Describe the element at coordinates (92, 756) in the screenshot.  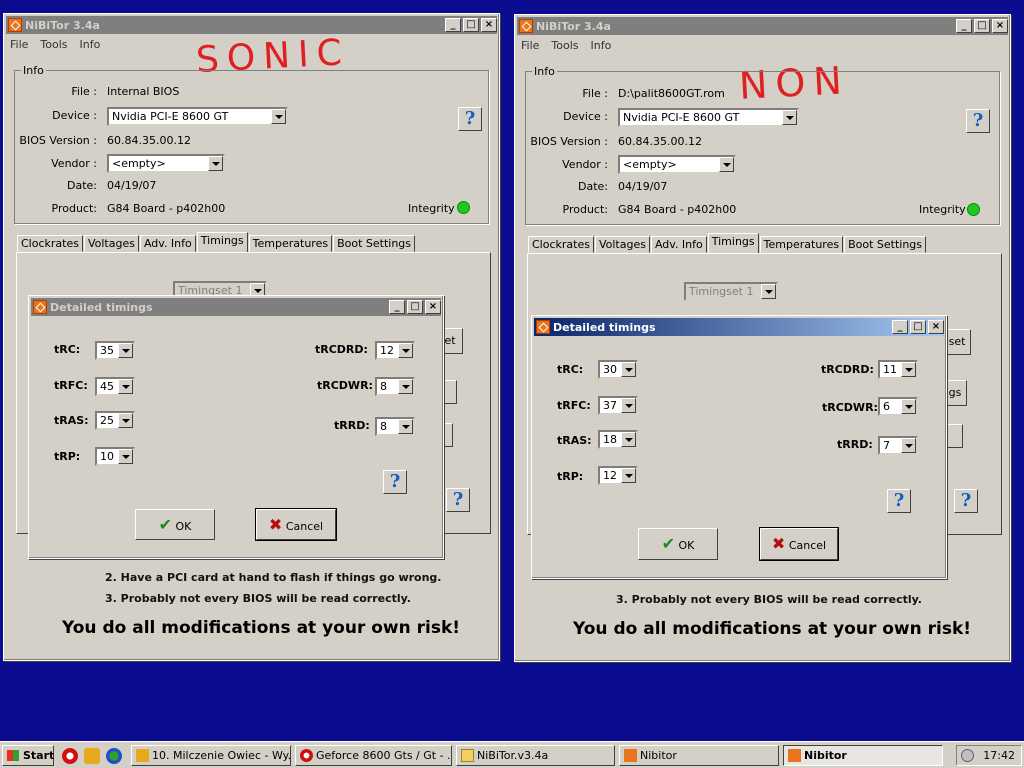
I see `nibitor-quick-icon` at that location.